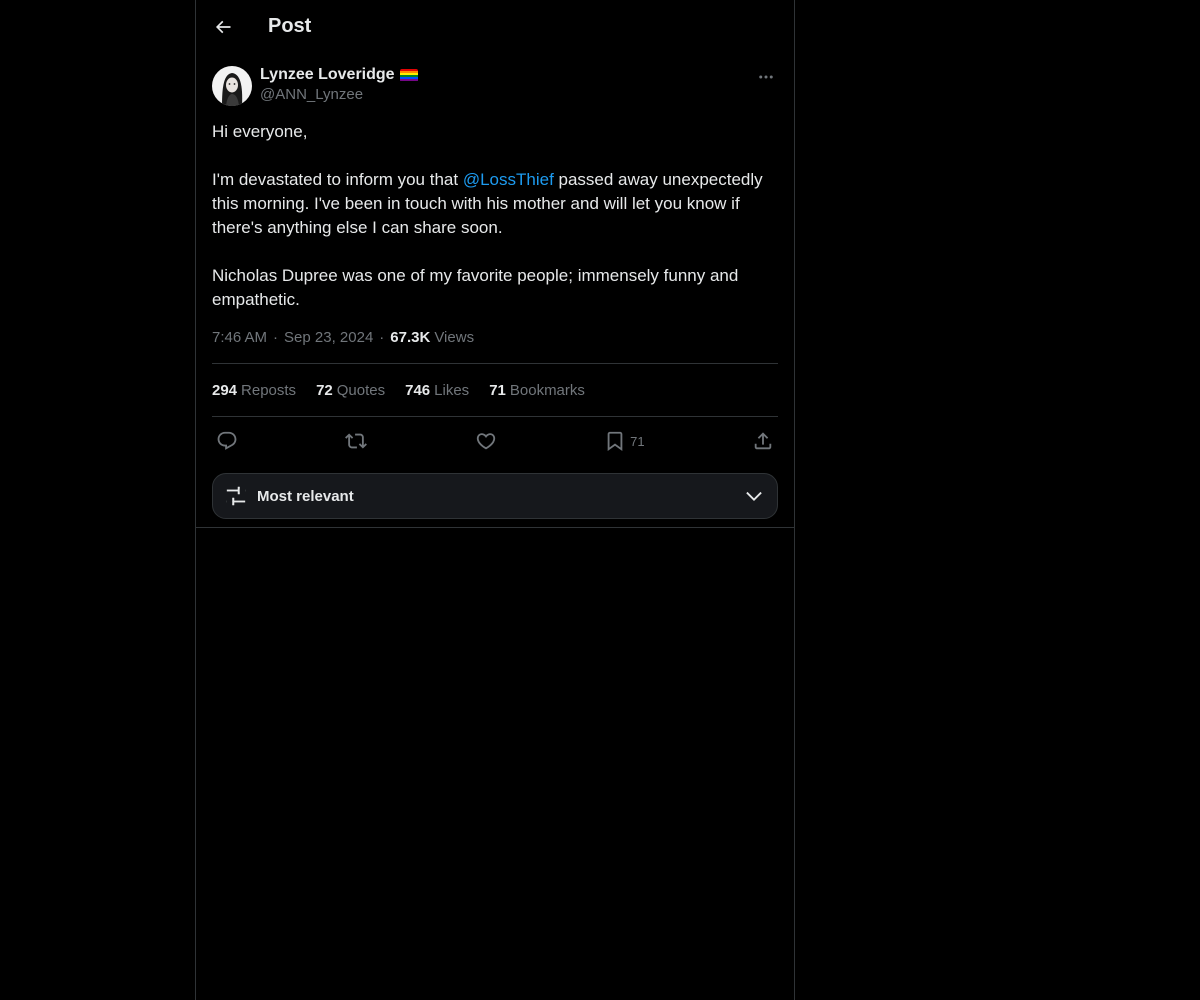  Describe the element at coordinates (637, 441) in the screenshot. I see `bookmark-count: 71` at that location.